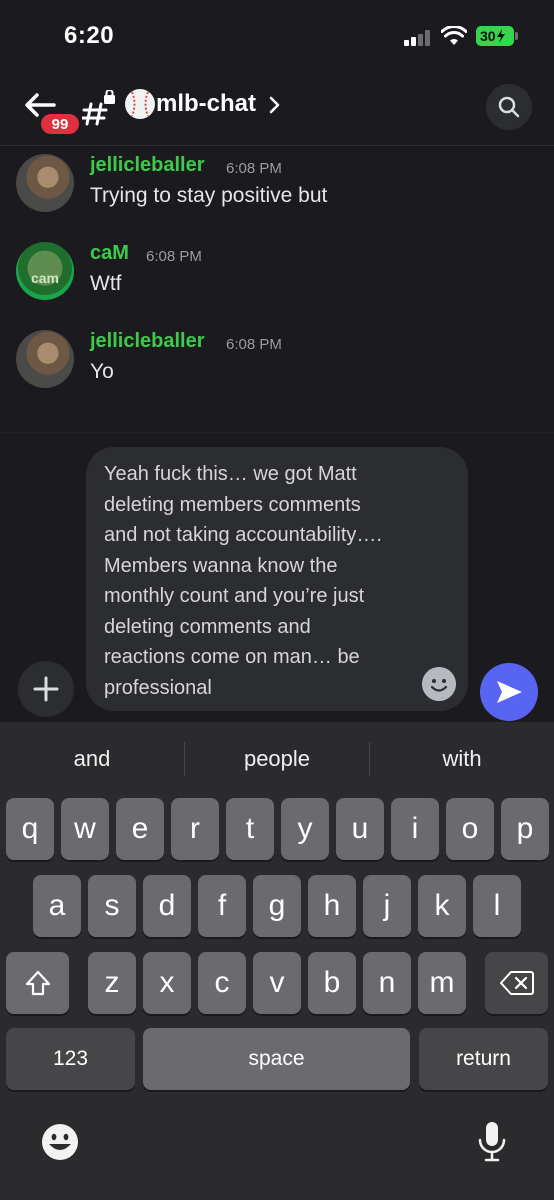  I want to click on emoji-picker-icon, so click(439, 684).